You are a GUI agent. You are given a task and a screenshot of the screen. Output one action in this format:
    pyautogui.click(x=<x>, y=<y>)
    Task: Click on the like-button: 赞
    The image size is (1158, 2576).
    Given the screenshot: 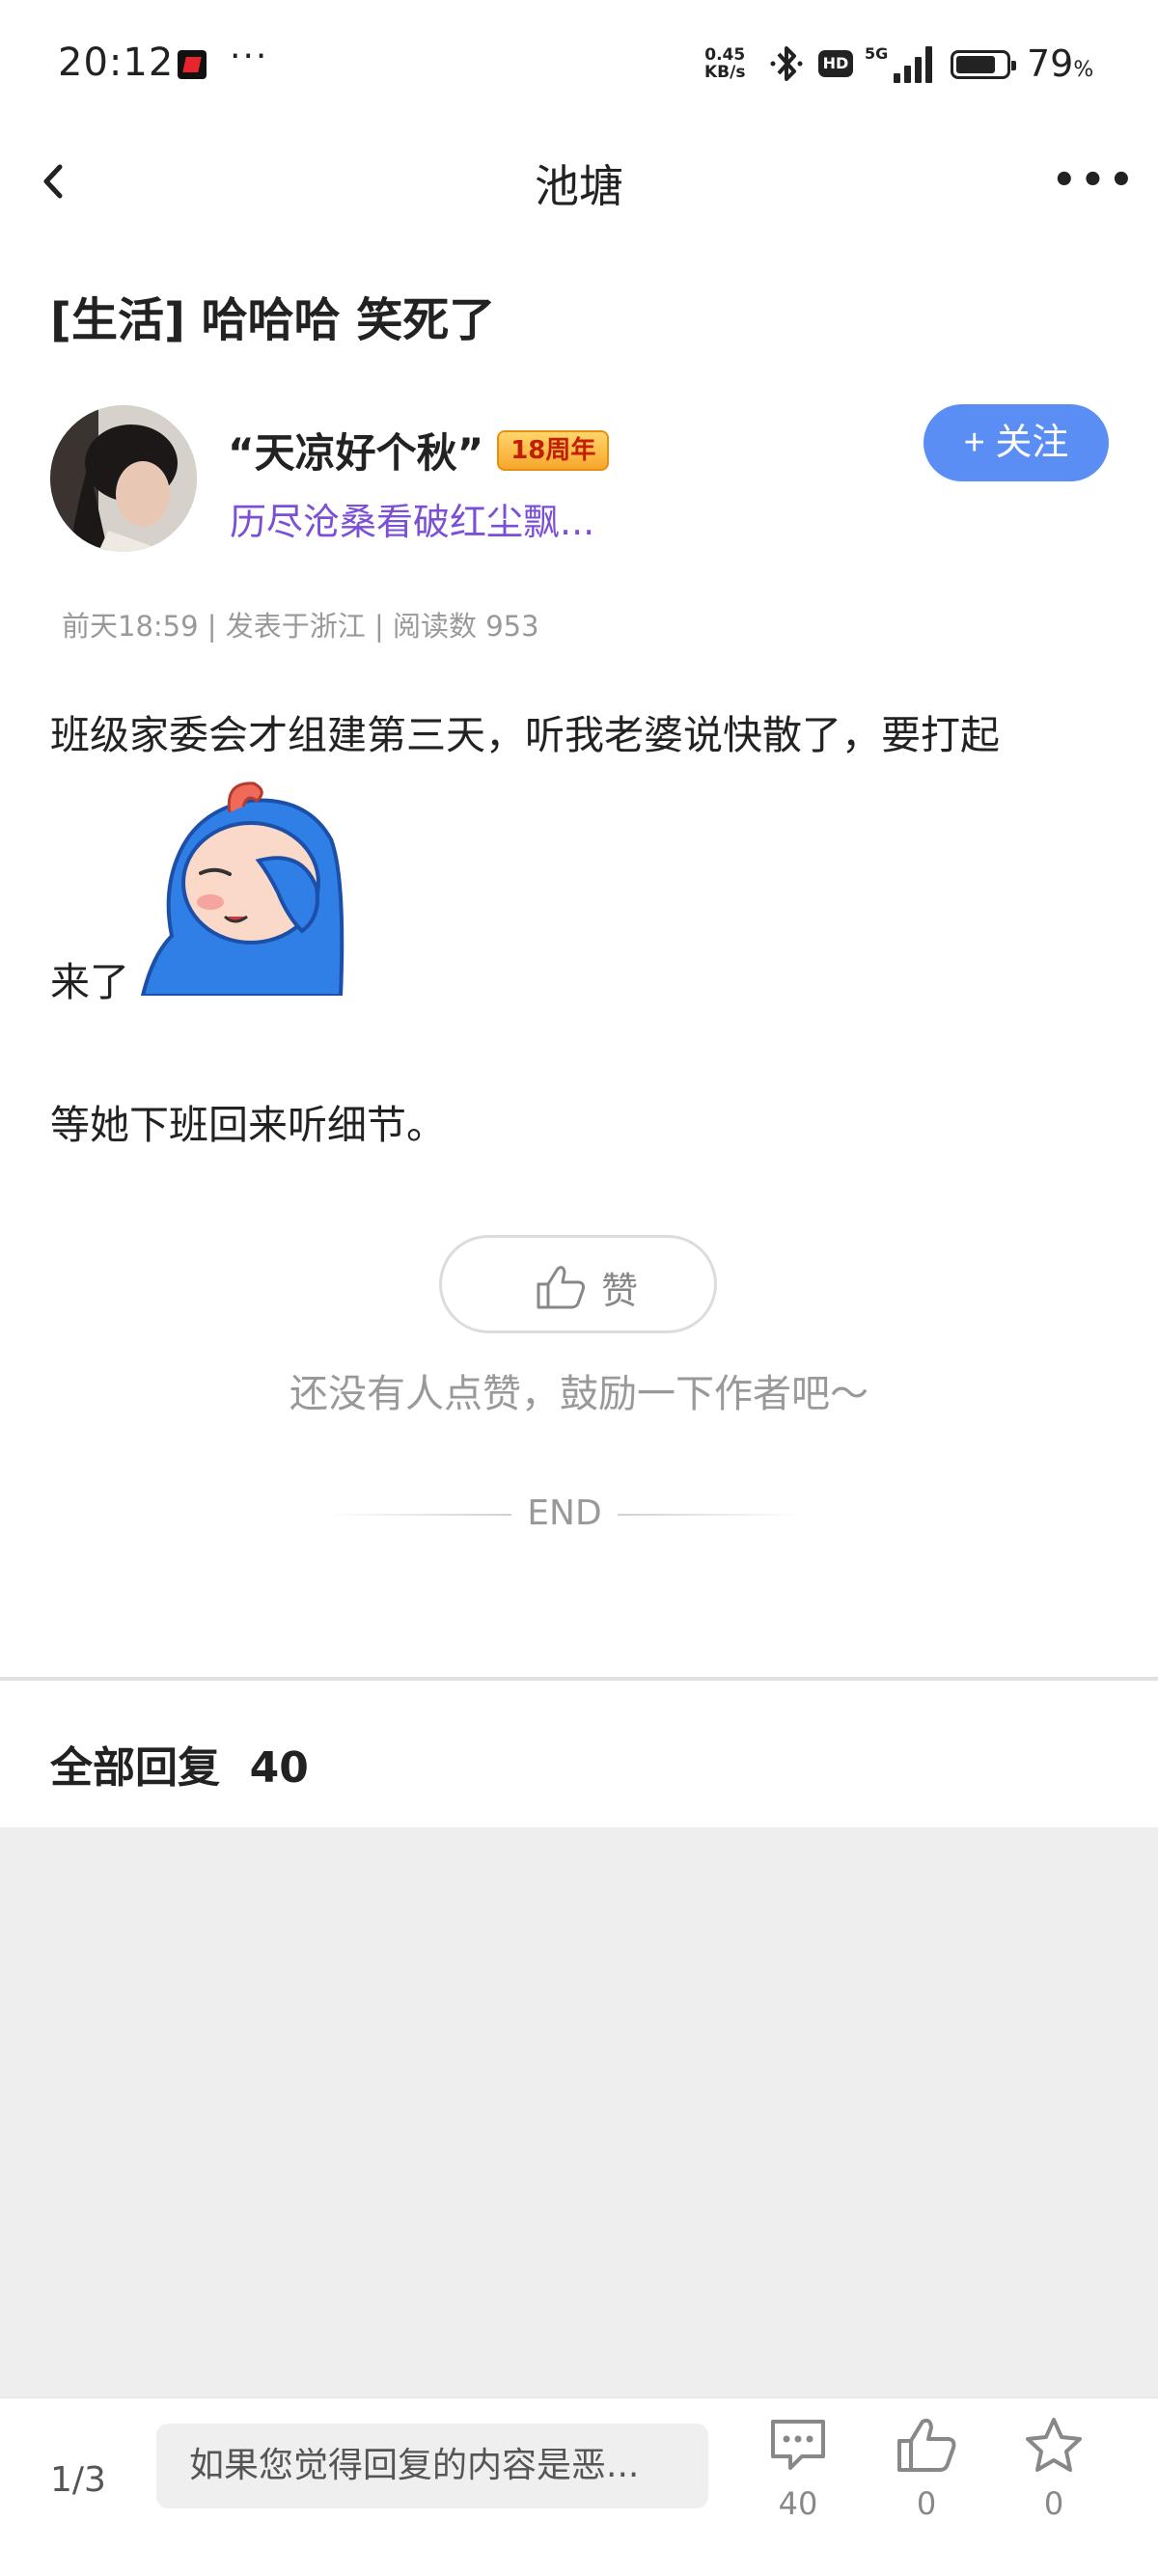 What is the action you would take?
    pyautogui.click(x=578, y=1284)
    